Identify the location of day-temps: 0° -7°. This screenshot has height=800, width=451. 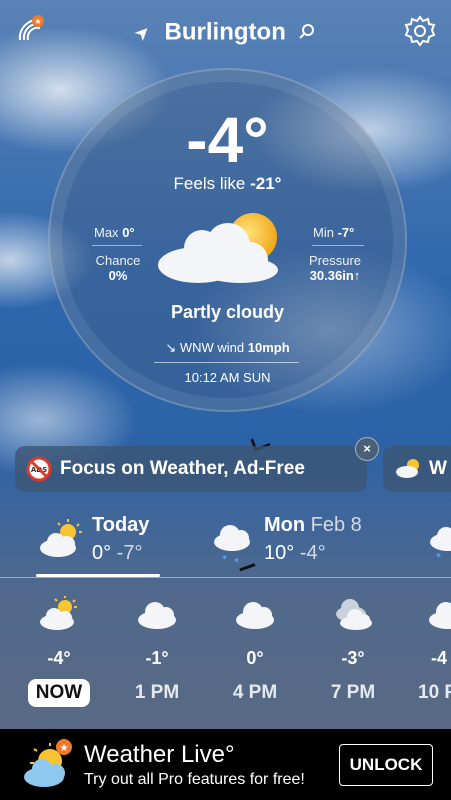
(117, 553).